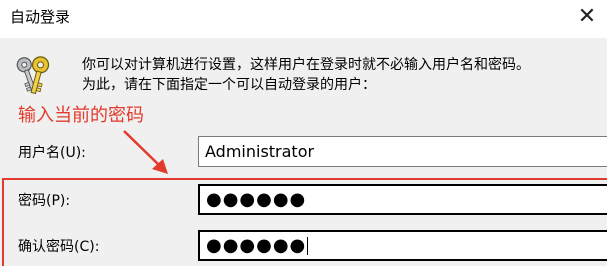 The height and width of the screenshot is (266, 607). Describe the element at coordinates (402, 245) in the screenshot. I see `confirm-password-field: ●●●●●●` at that location.